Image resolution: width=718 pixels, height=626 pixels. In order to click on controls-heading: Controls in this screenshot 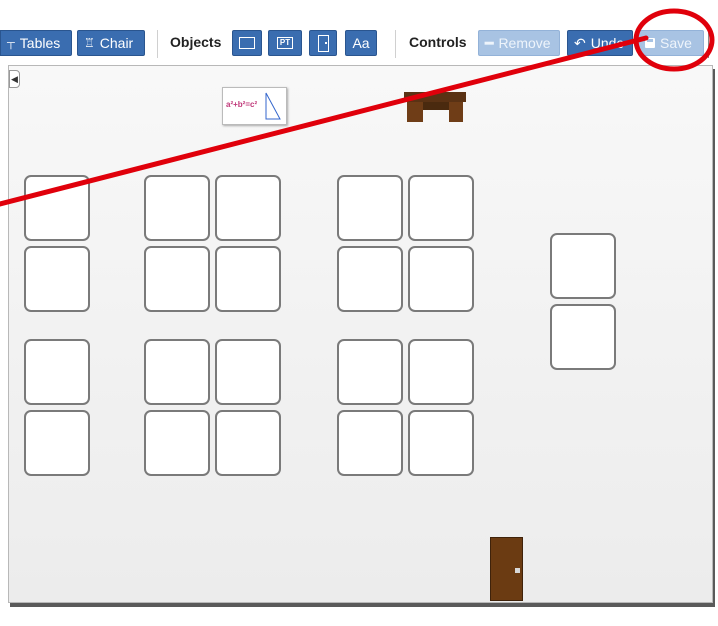, I will do `click(438, 42)`.